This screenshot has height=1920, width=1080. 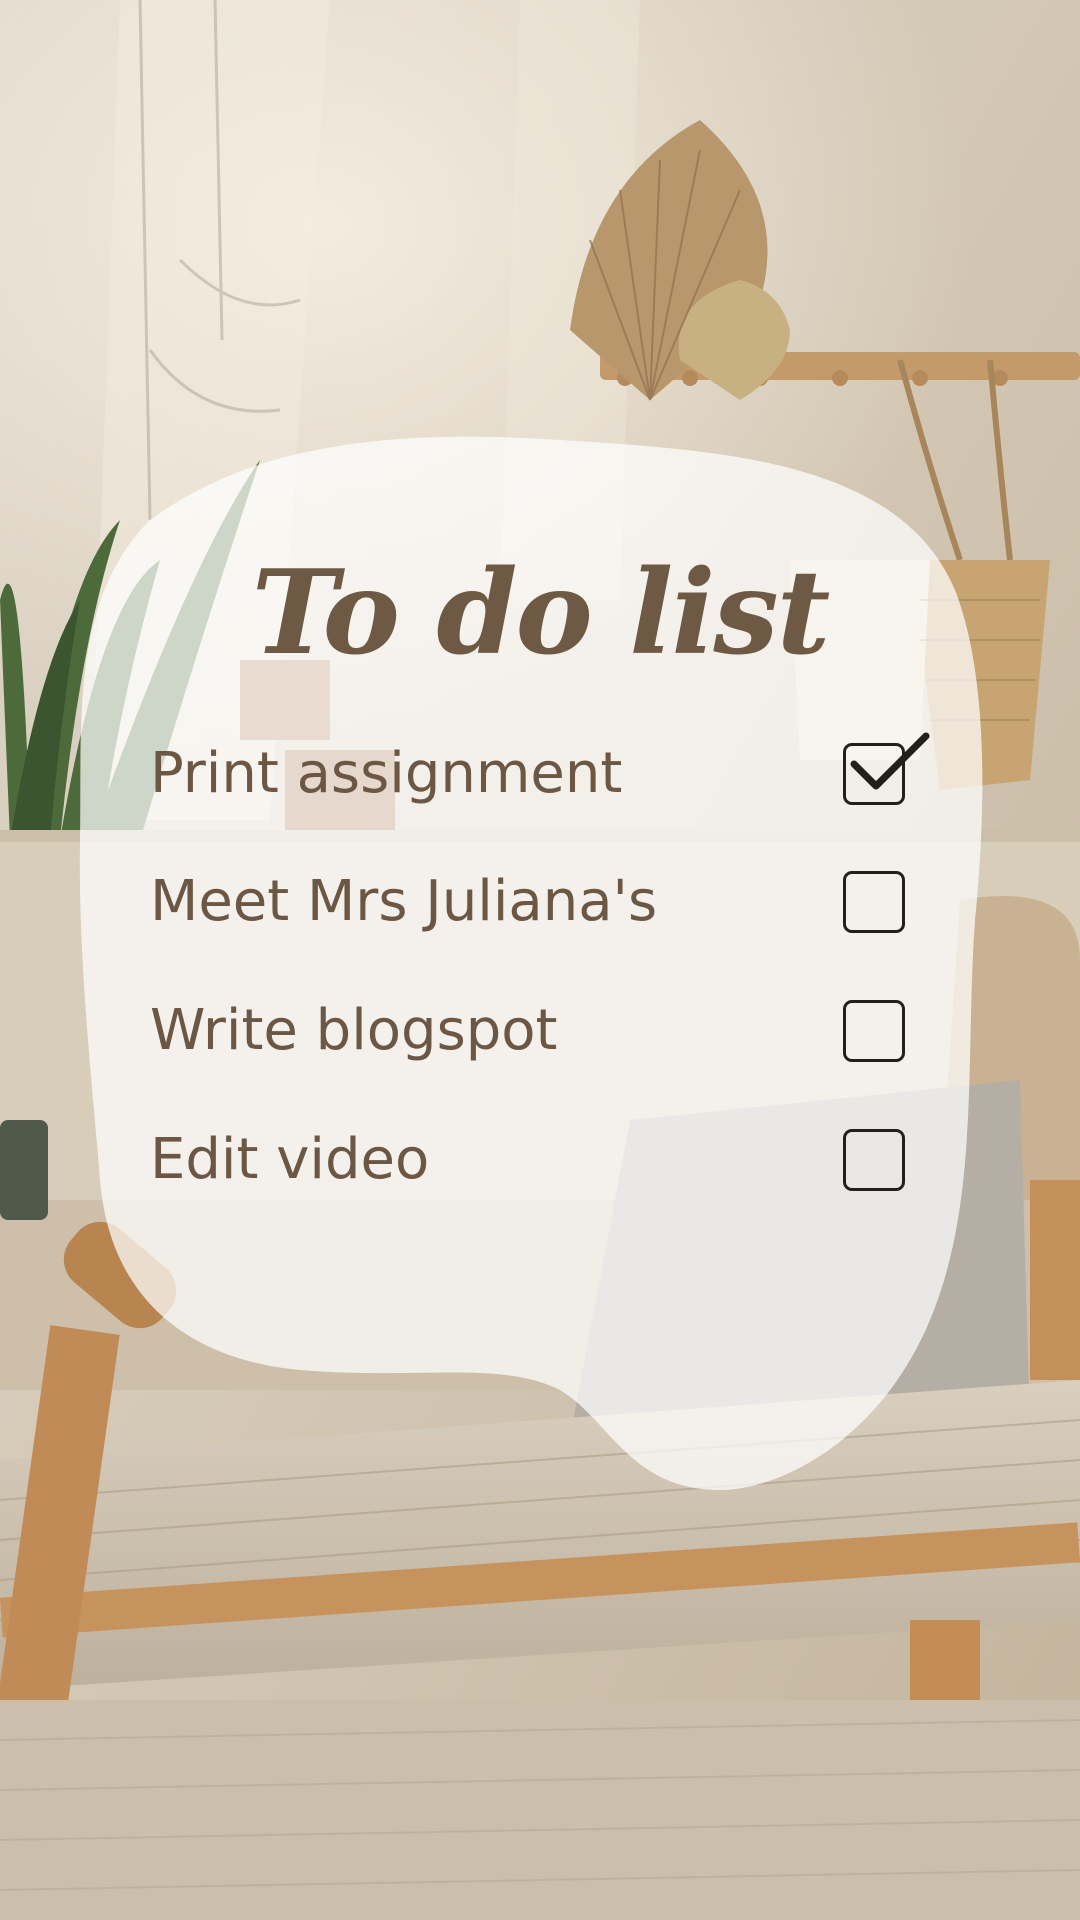 I want to click on task-label: Meet Mrs Juliana's, so click(x=404, y=901).